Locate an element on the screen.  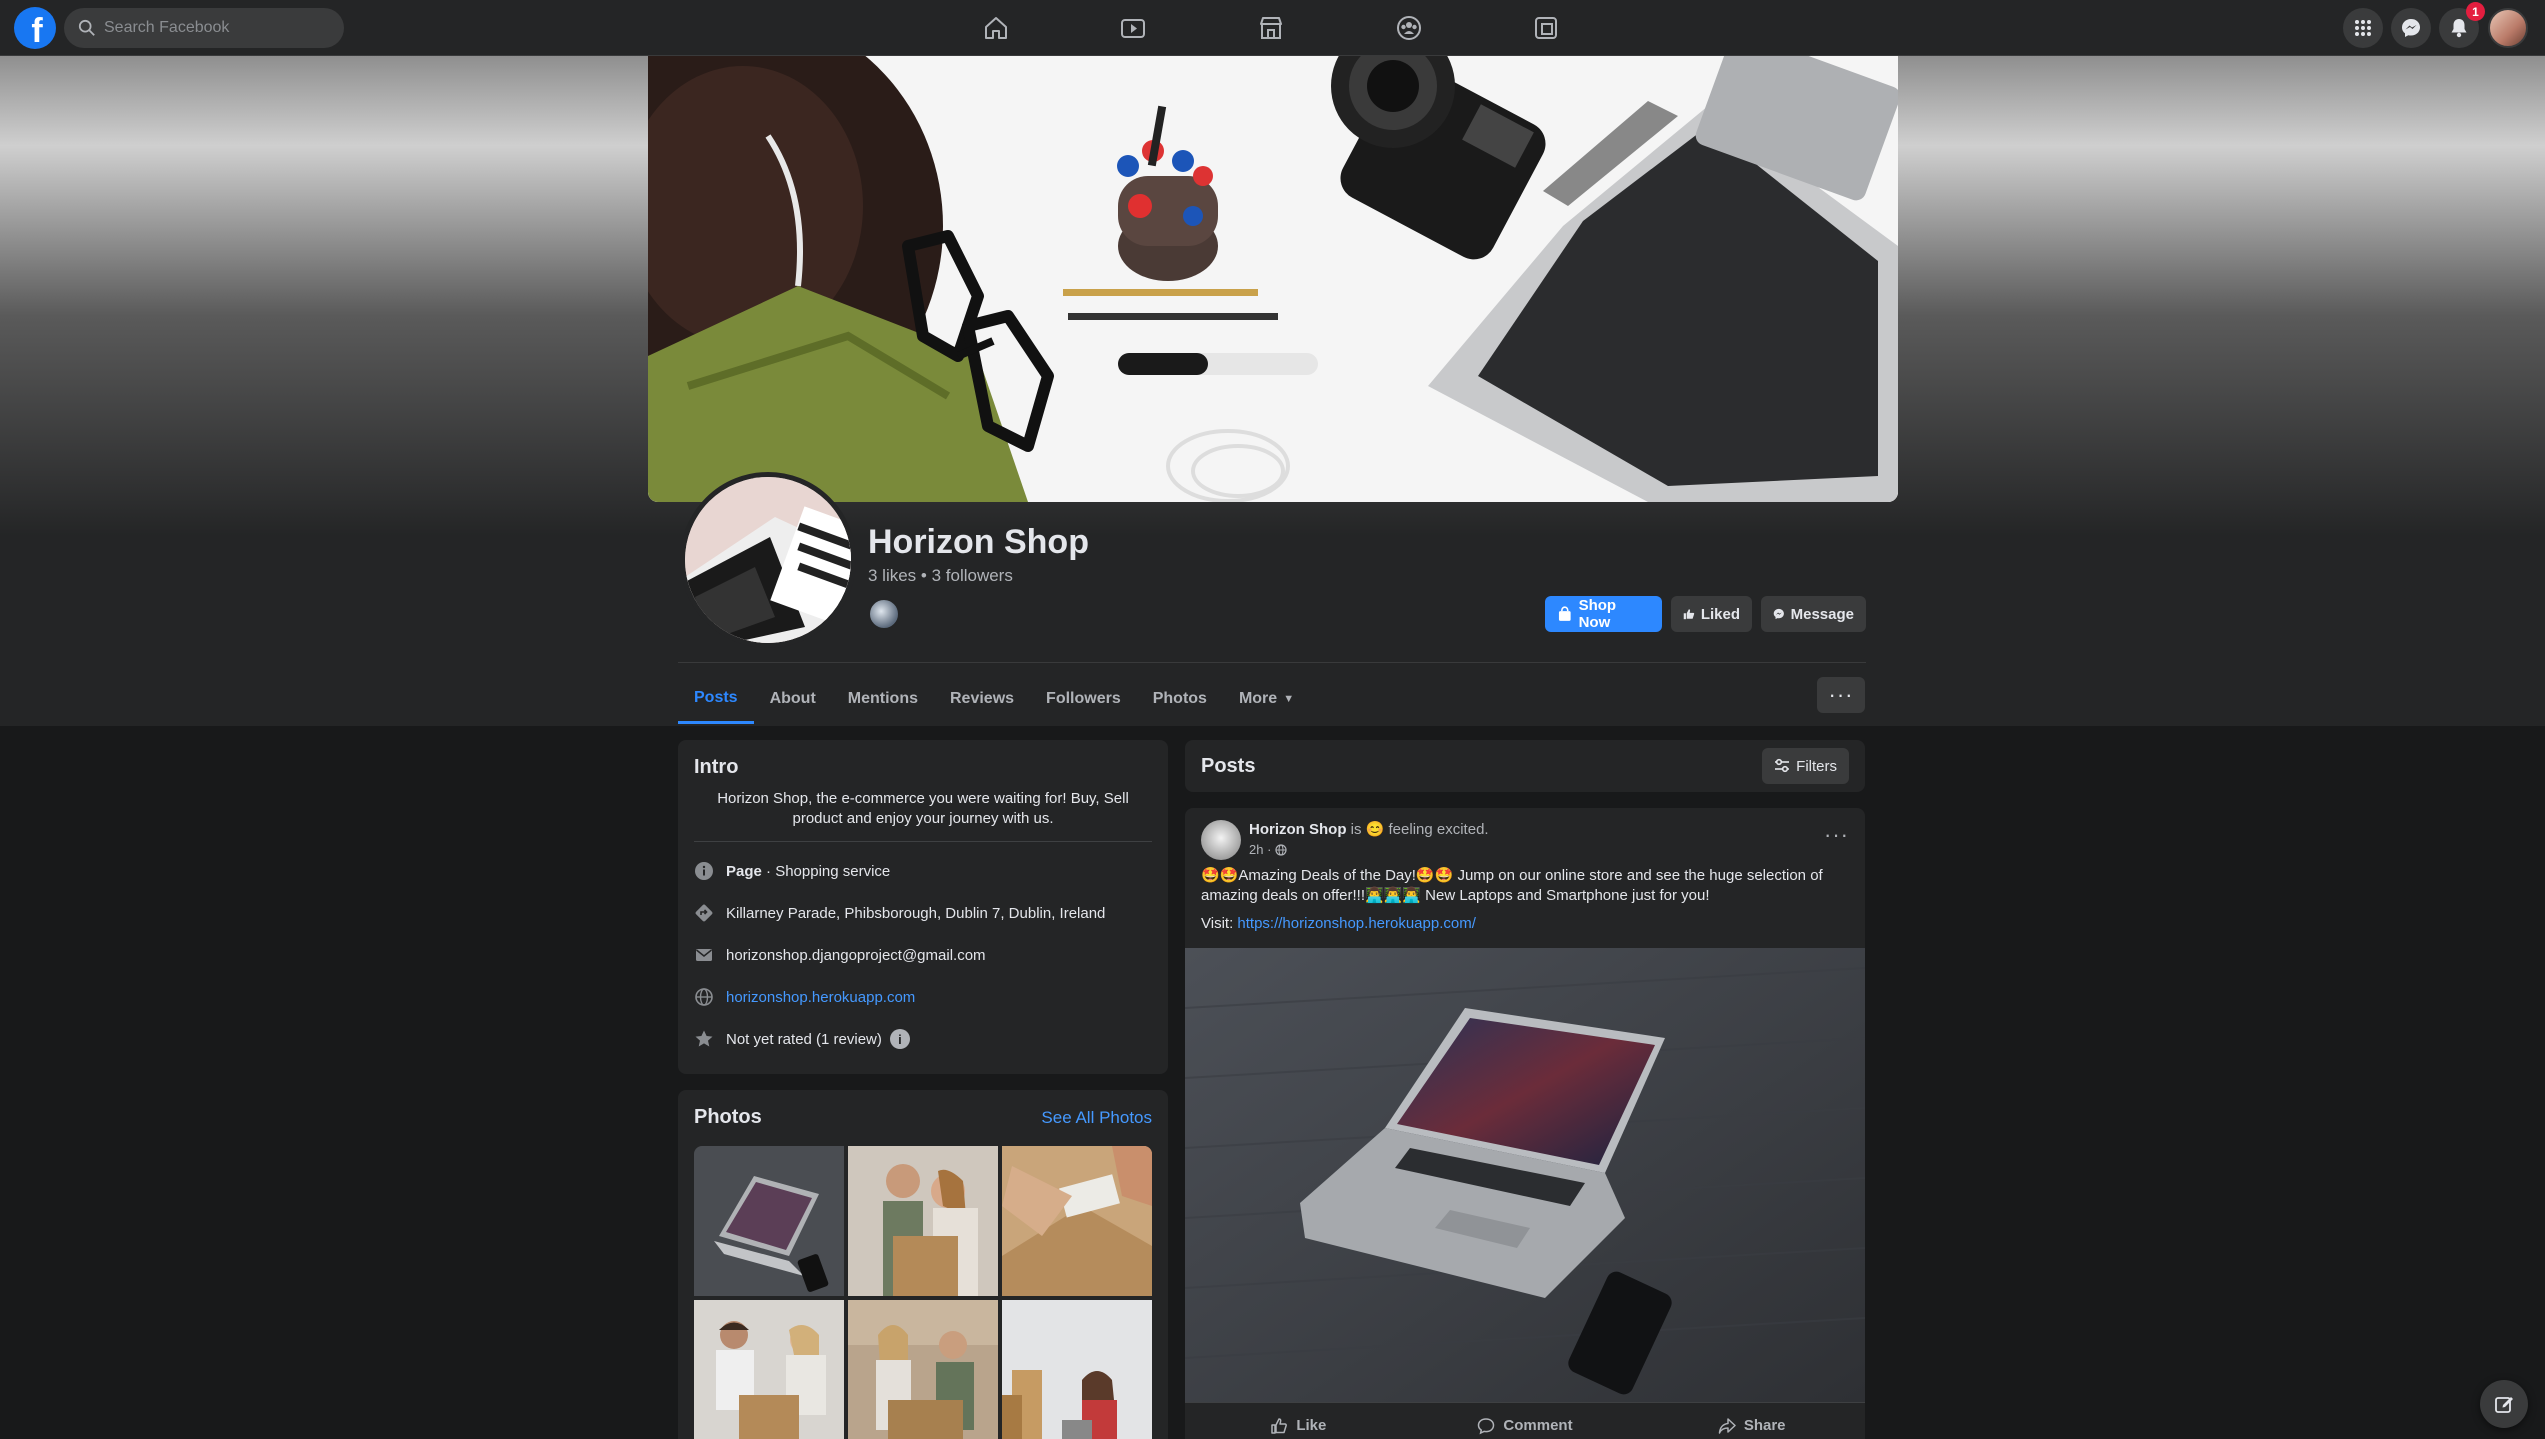
groups-icon is located at coordinates (1409, 28).